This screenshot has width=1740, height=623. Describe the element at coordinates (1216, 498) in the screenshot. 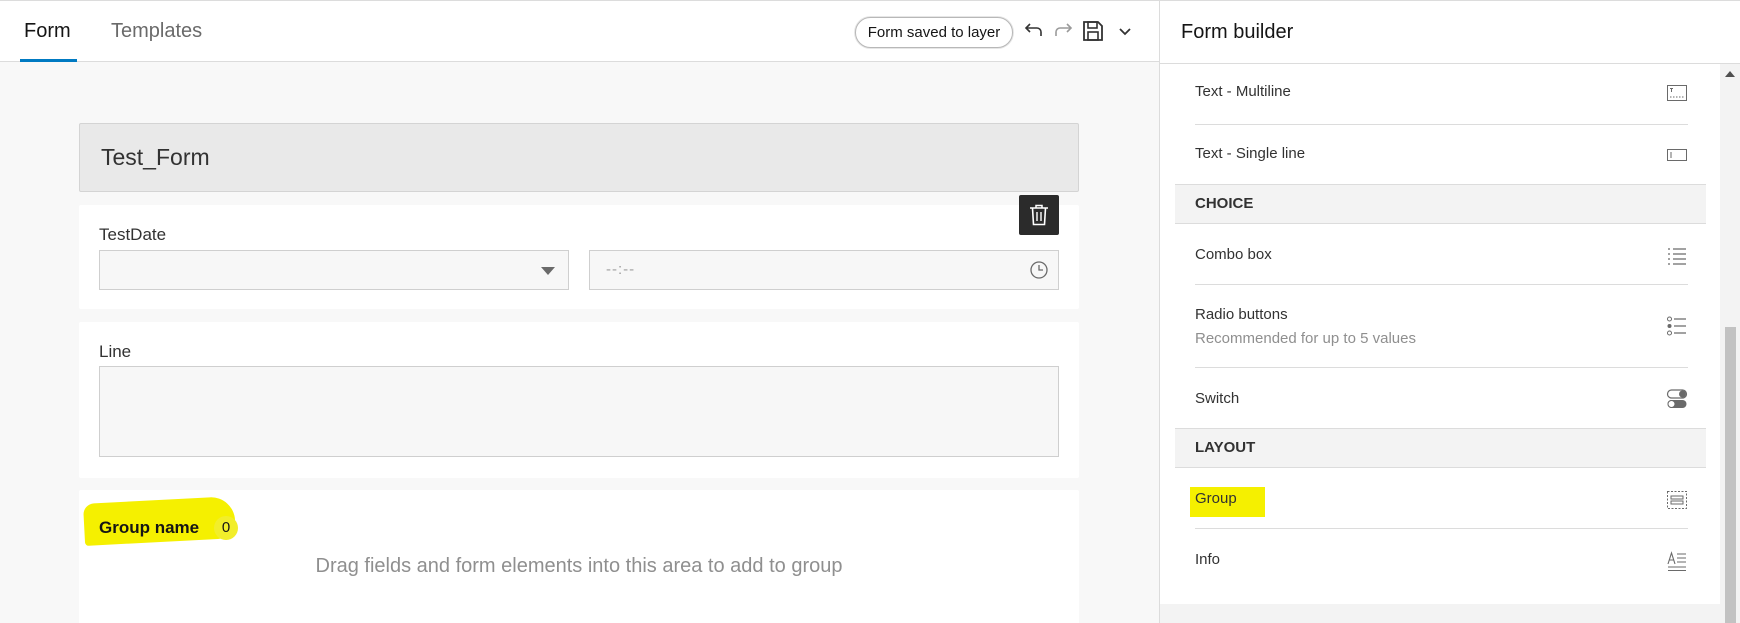

I see `item-label: Group` at that location.